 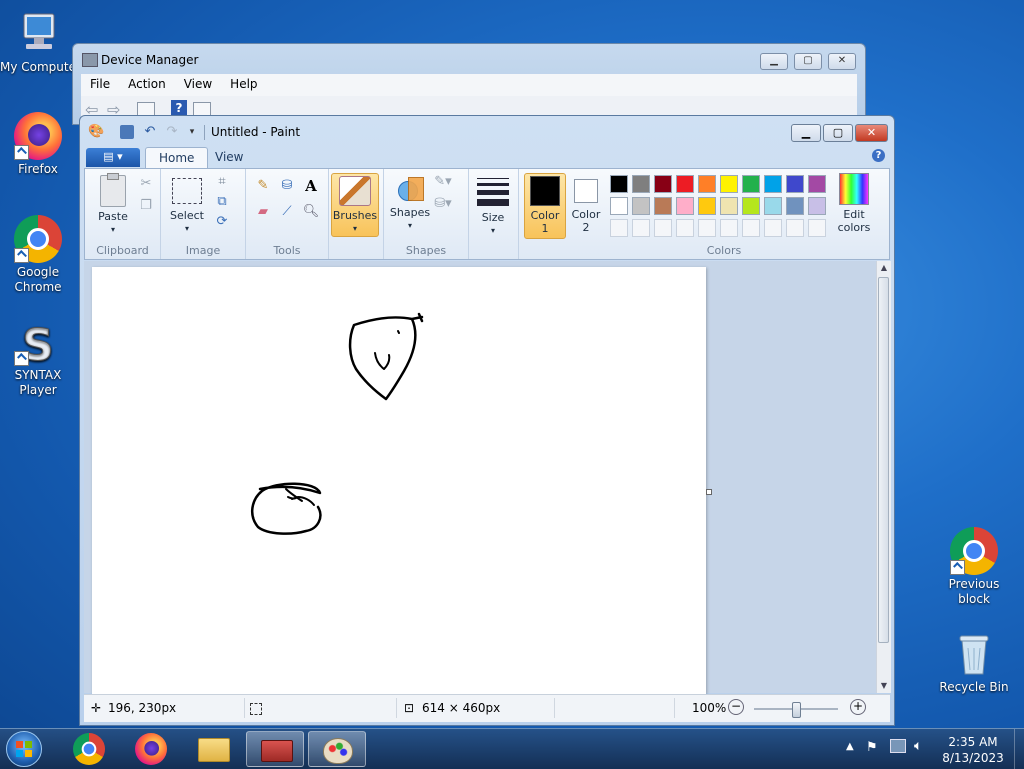 I want to click on desktop-icon-previous-block: Previous block, so click(x=974, y=567).